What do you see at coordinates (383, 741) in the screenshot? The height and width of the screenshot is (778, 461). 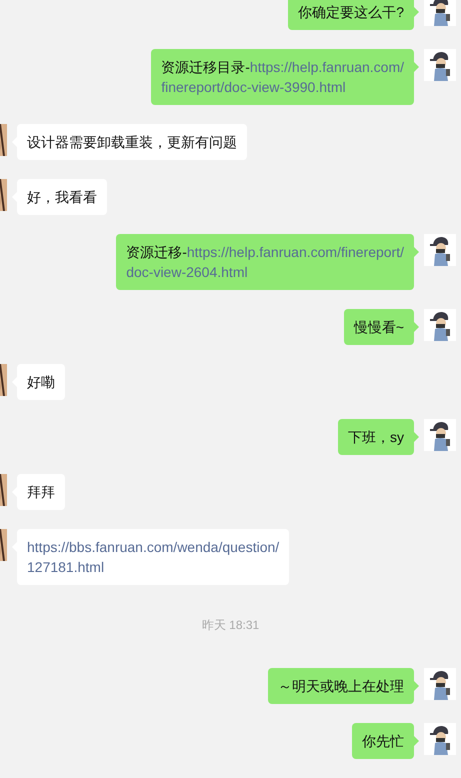 I see `message-text: 你先忙` at bounding box center [383, 741].